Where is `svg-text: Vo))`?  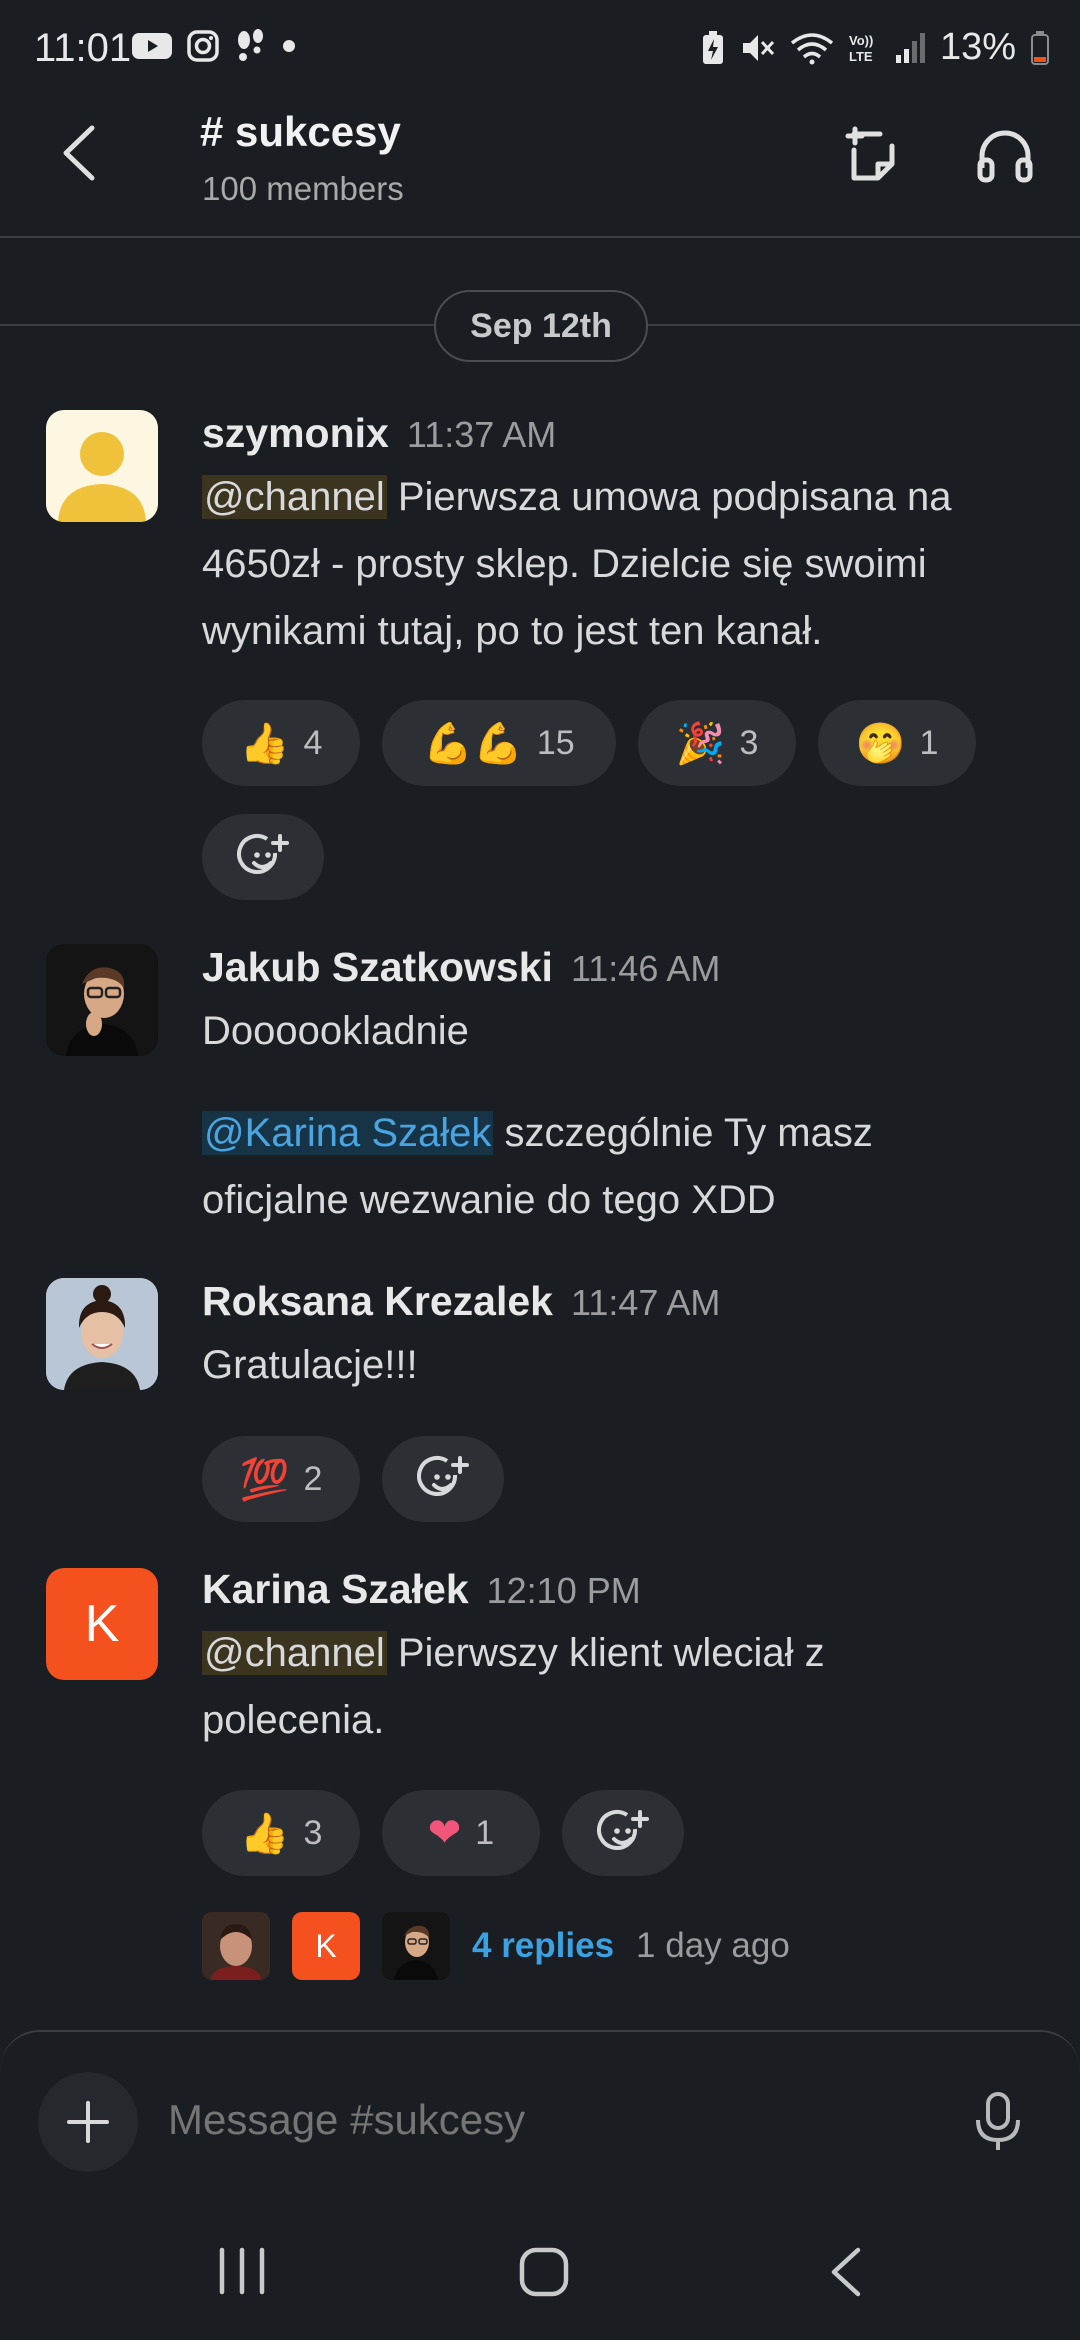
svg-text: Vo)) is located at coordinates (861, 40).